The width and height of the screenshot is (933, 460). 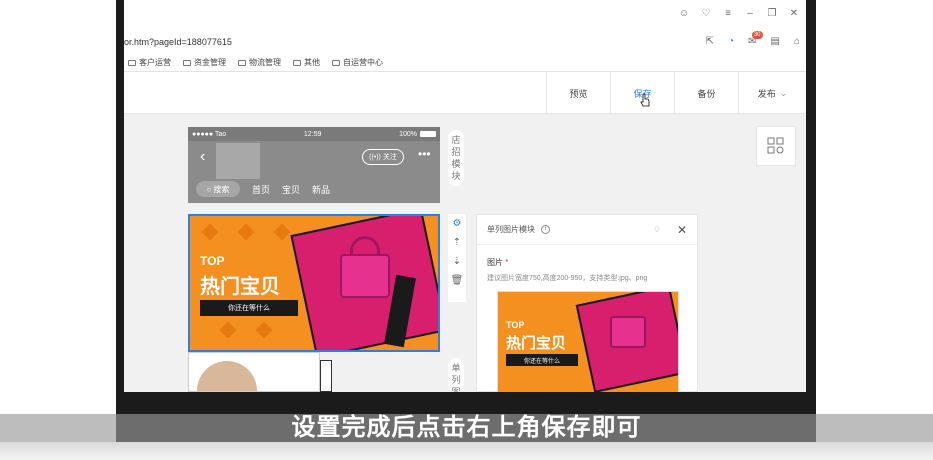 I want to click on required-mark: *, so click(x=507, y=262).